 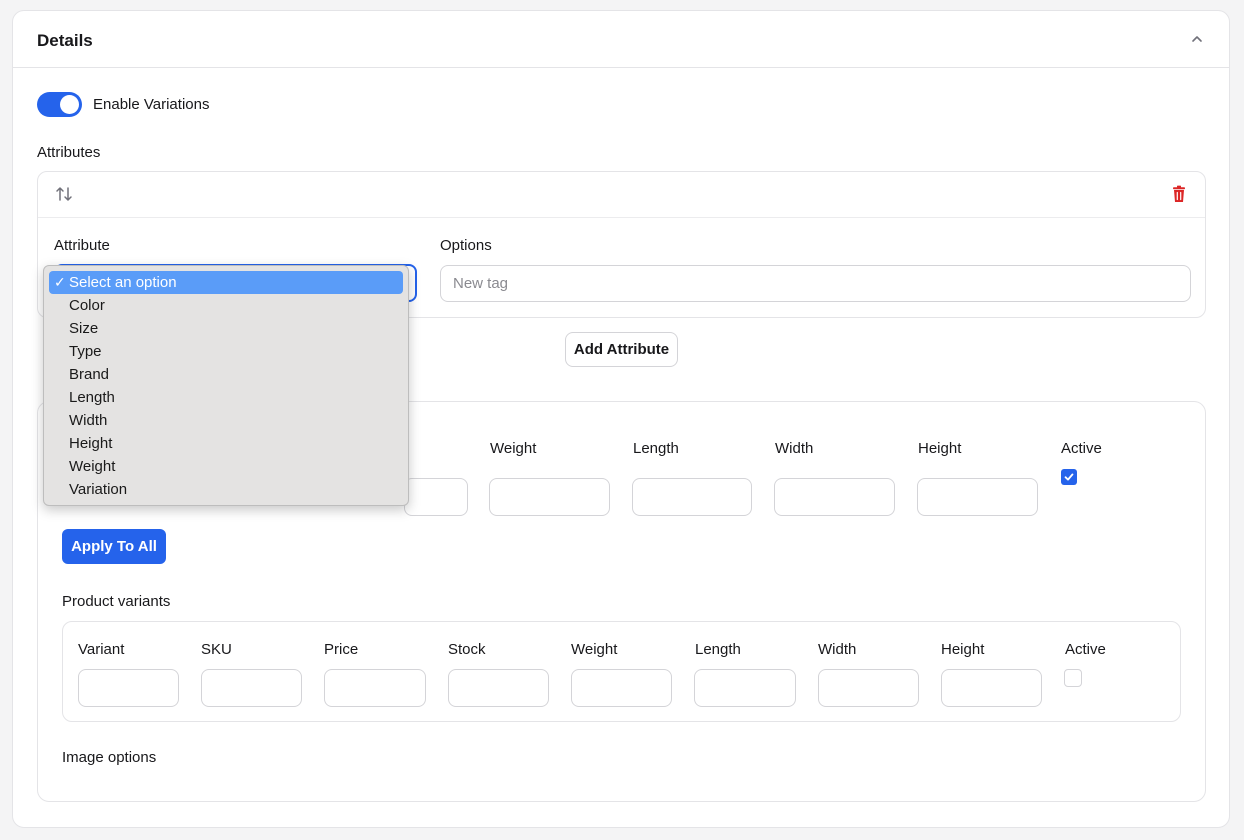 I want to click on dropdown-option-label: Select an option, so click(x=123, y=282).